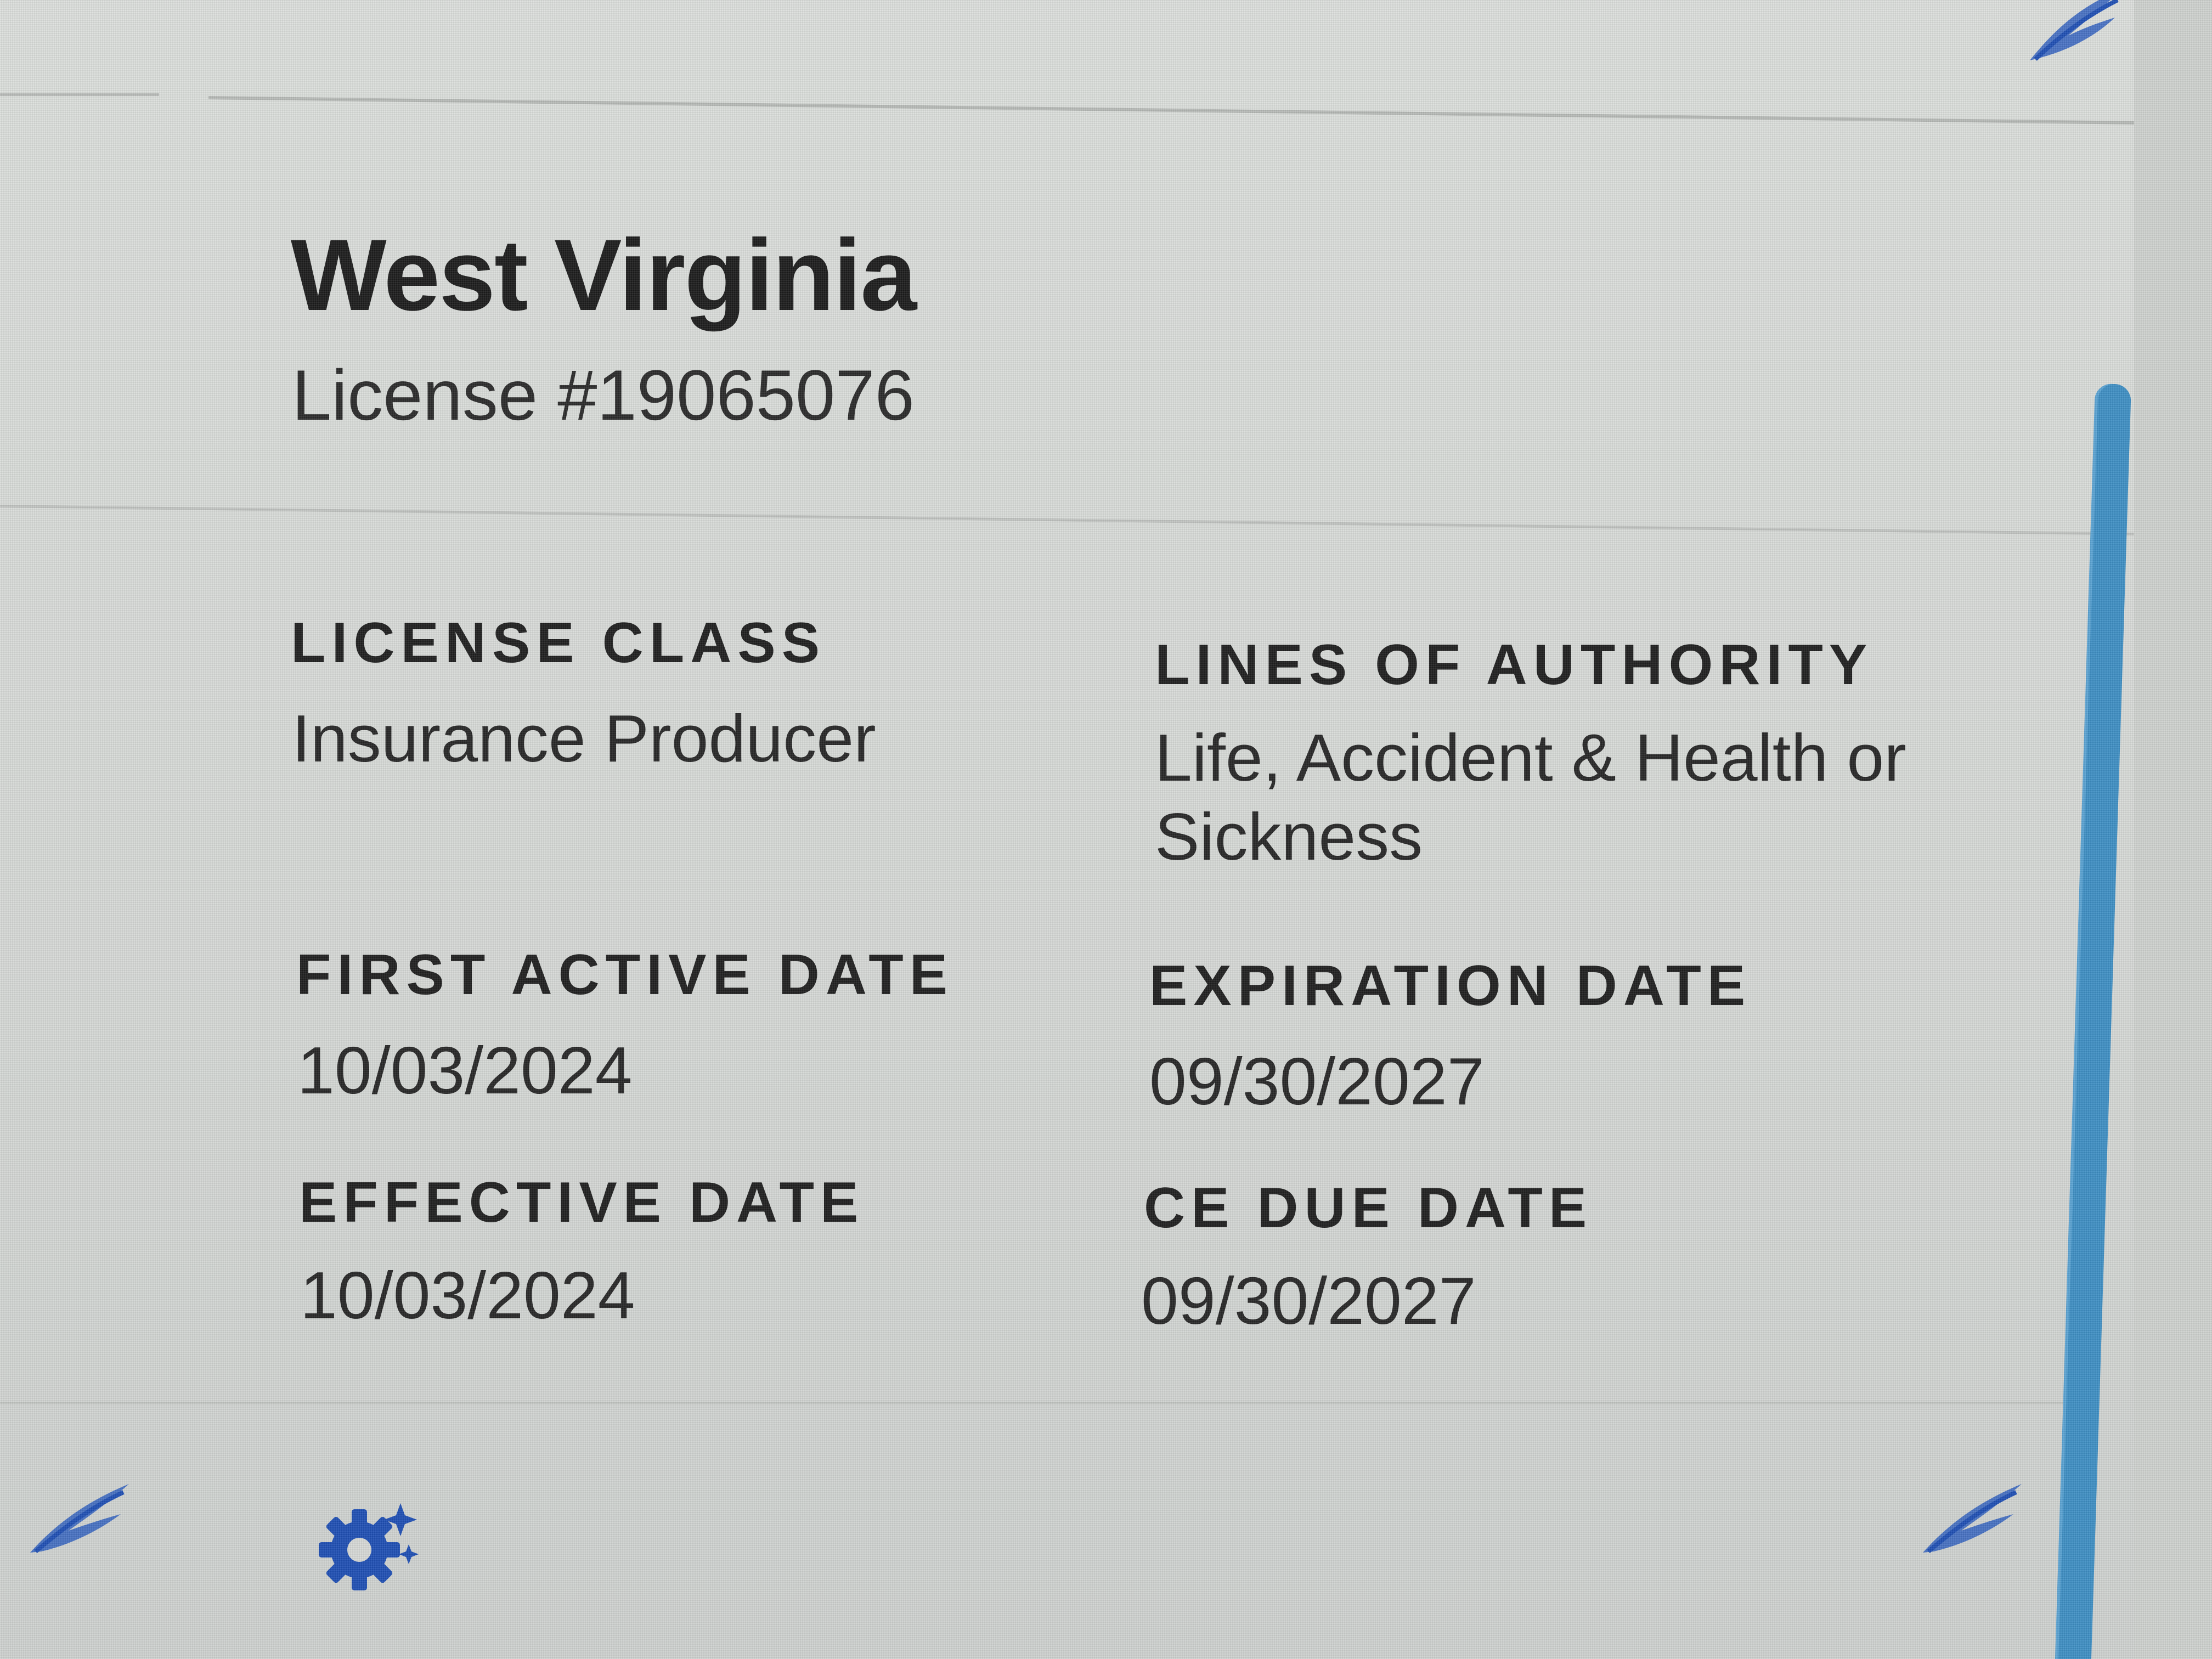 This screenshot has height=1659, width=2212. I want to click on lines-of-authority-label: LINES OF AUTHORITY, so click(1514, 665).